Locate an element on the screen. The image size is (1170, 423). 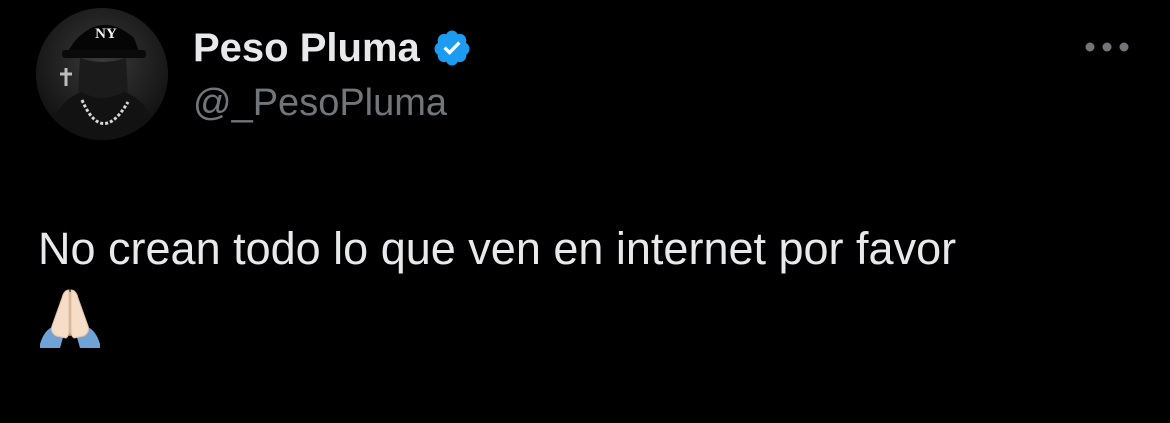
more-options-button is located at coordinates (1108, 47).